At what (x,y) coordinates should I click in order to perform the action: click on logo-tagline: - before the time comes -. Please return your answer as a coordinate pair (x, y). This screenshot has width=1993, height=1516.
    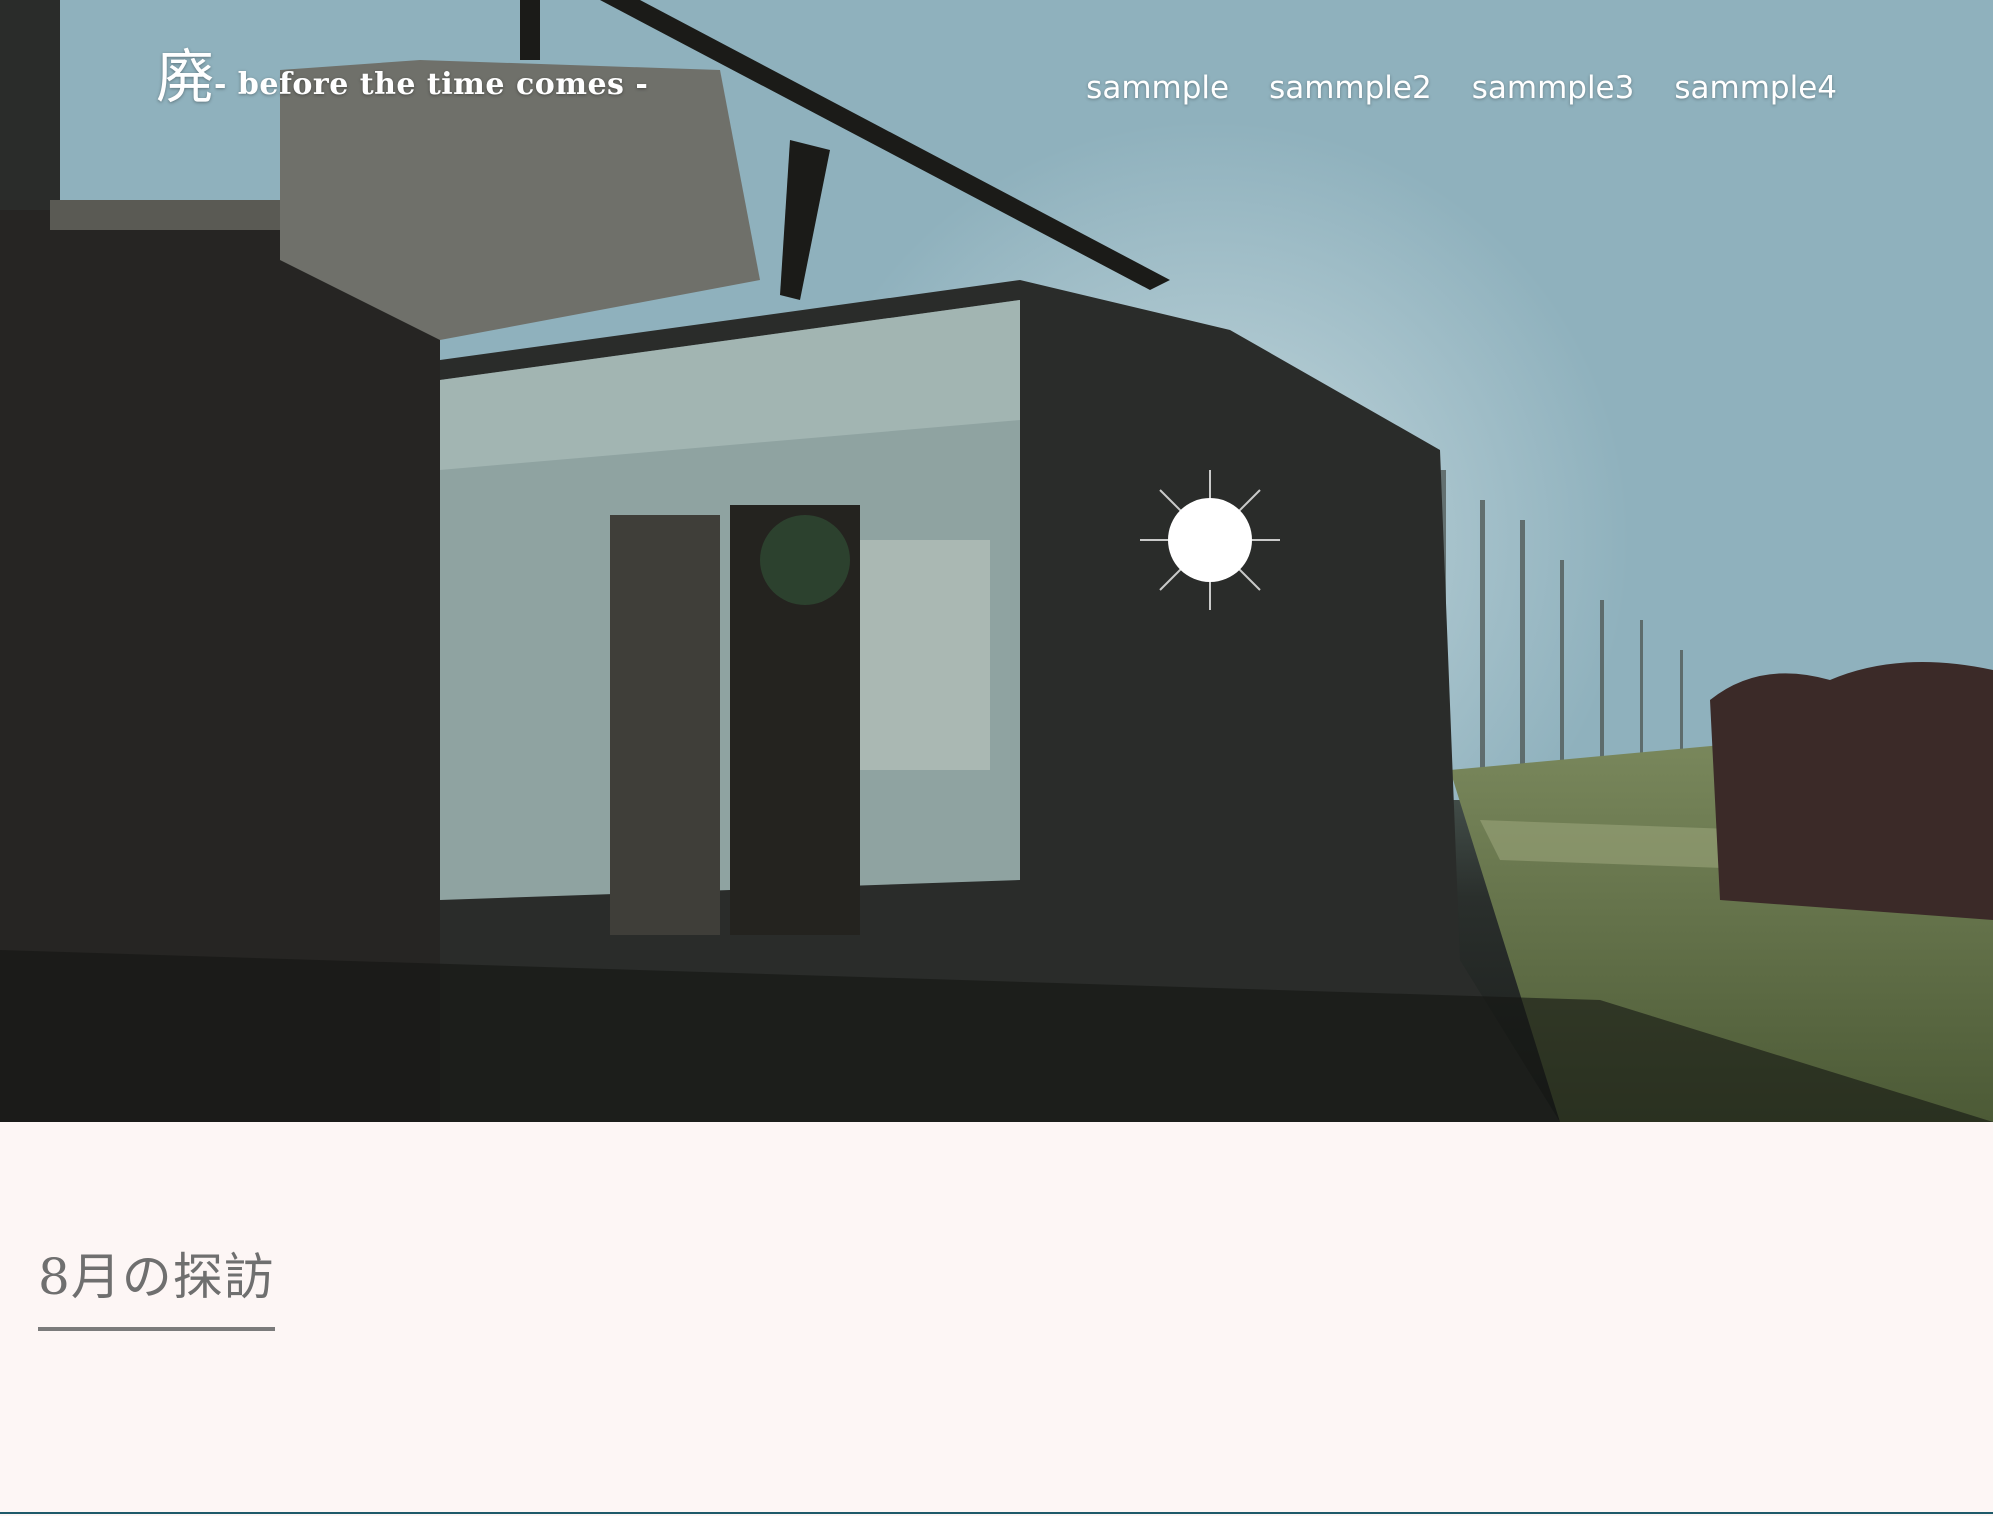
    Looking at the image, I should click on (431, 84).